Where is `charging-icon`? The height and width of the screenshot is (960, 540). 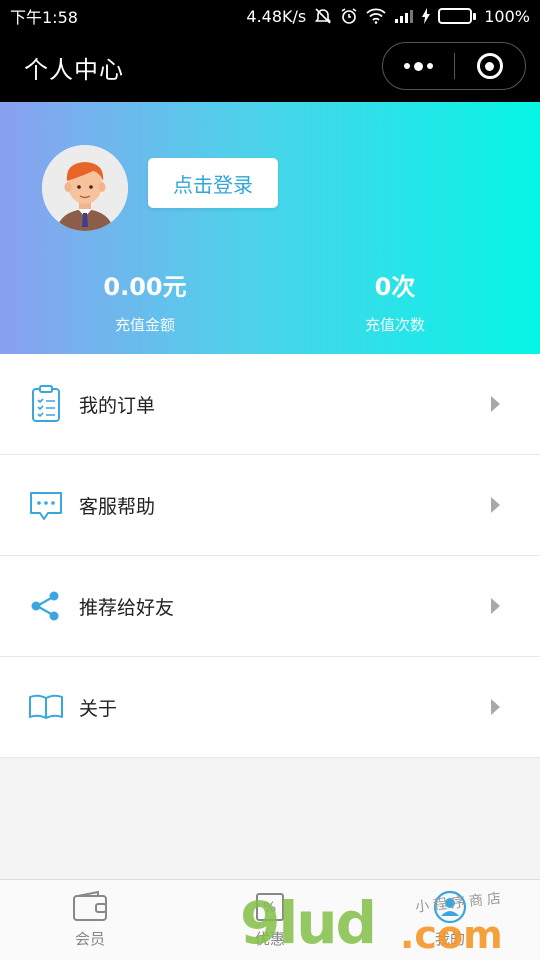
charging-icon is located at coordinates (426, 16).